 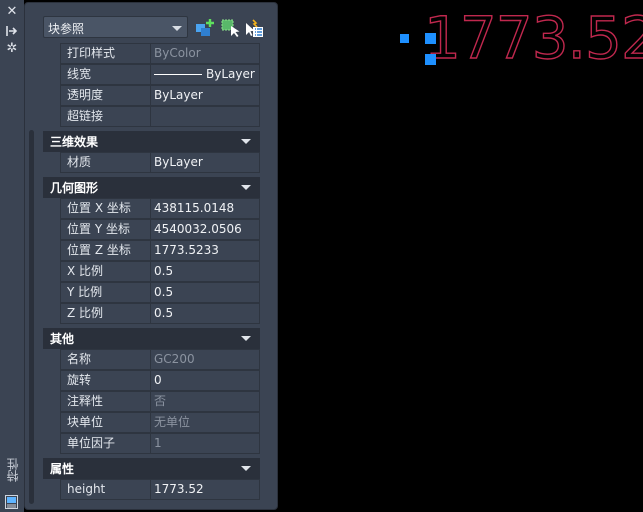 What do you see at coordinates (62, 339) in the screenshot?
I see `category-title: 其他` at bounding box center [62, 339].